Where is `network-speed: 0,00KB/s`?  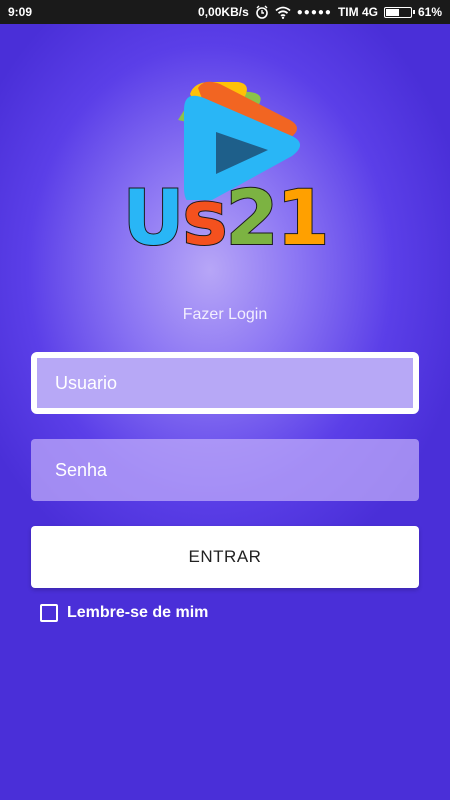
network-speed: 0,00KB/s is located at coordinates (223, 12).